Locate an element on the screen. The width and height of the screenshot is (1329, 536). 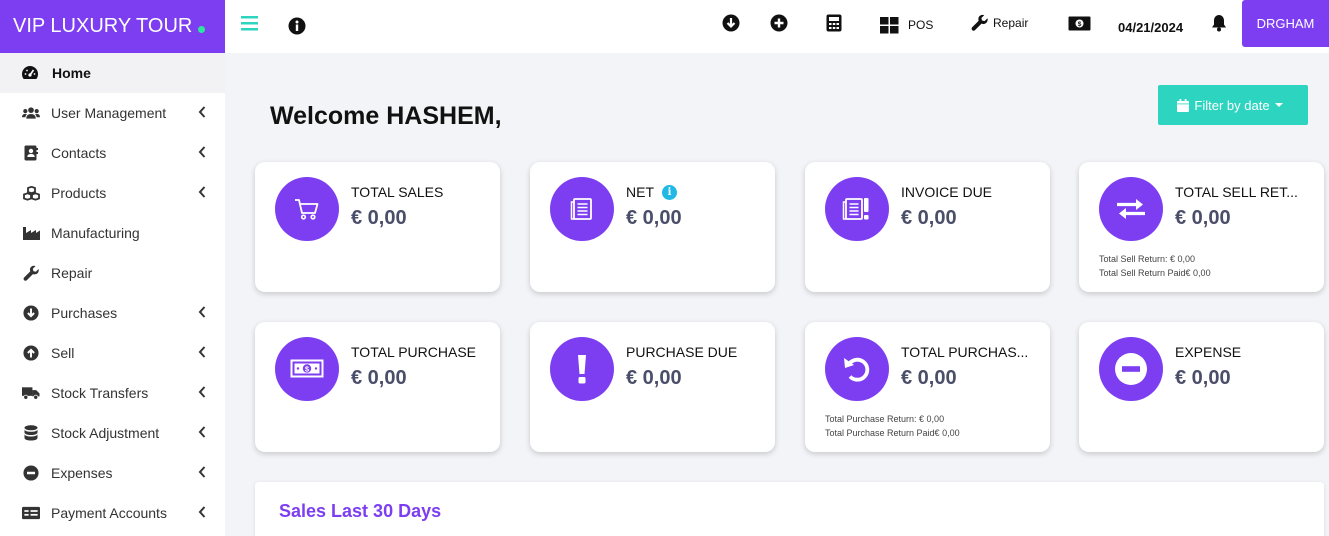
sidebar-item-label: Products is located at coordinates (79, 193).